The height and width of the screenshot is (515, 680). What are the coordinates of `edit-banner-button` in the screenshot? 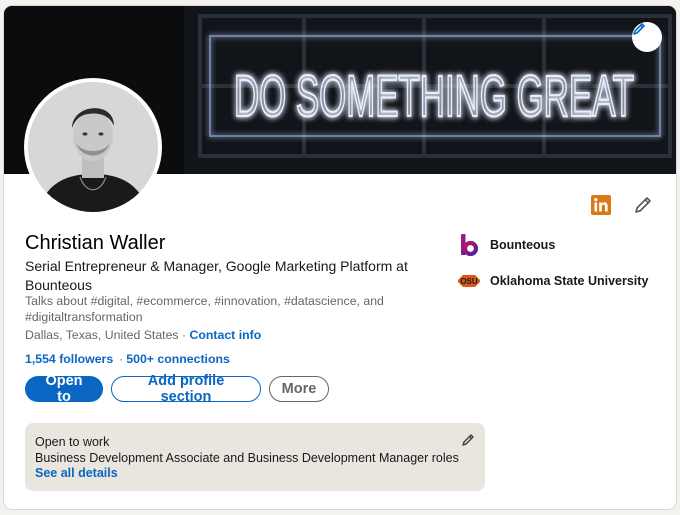 It's located at (647, 37).